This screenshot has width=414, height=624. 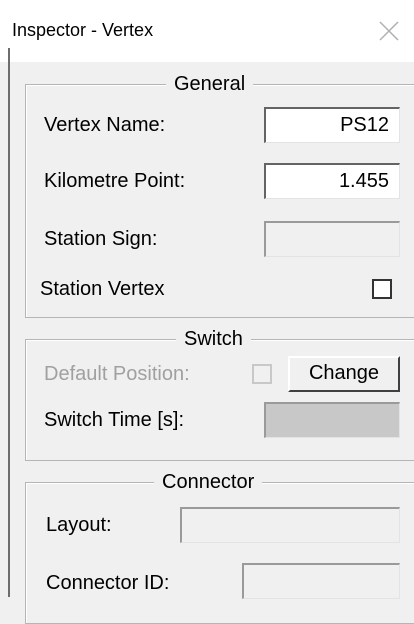 I want to click on window-left-border, so click(x=9, y=322).